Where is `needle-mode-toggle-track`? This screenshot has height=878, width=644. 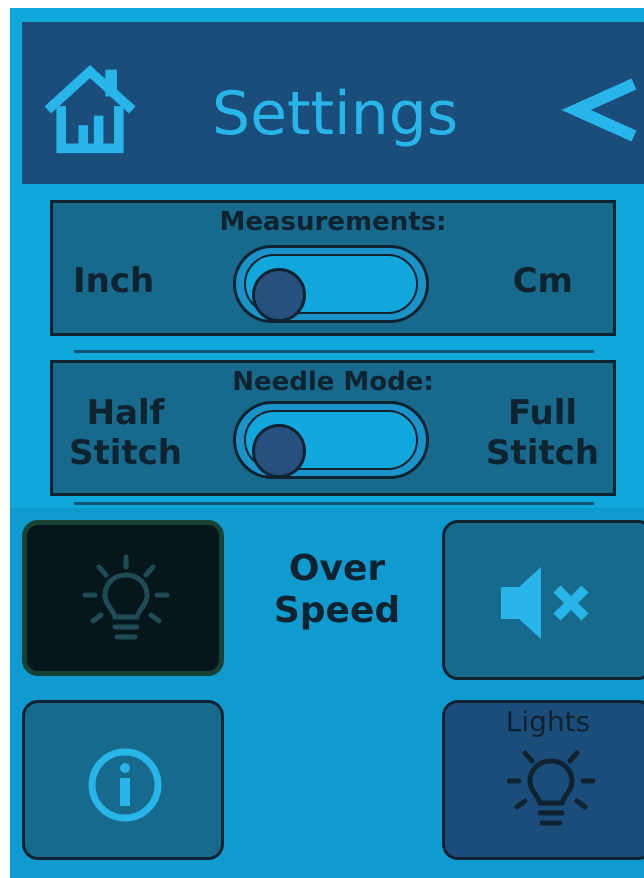
needle-mode-toggle-track is located at coordinates (331, 444).